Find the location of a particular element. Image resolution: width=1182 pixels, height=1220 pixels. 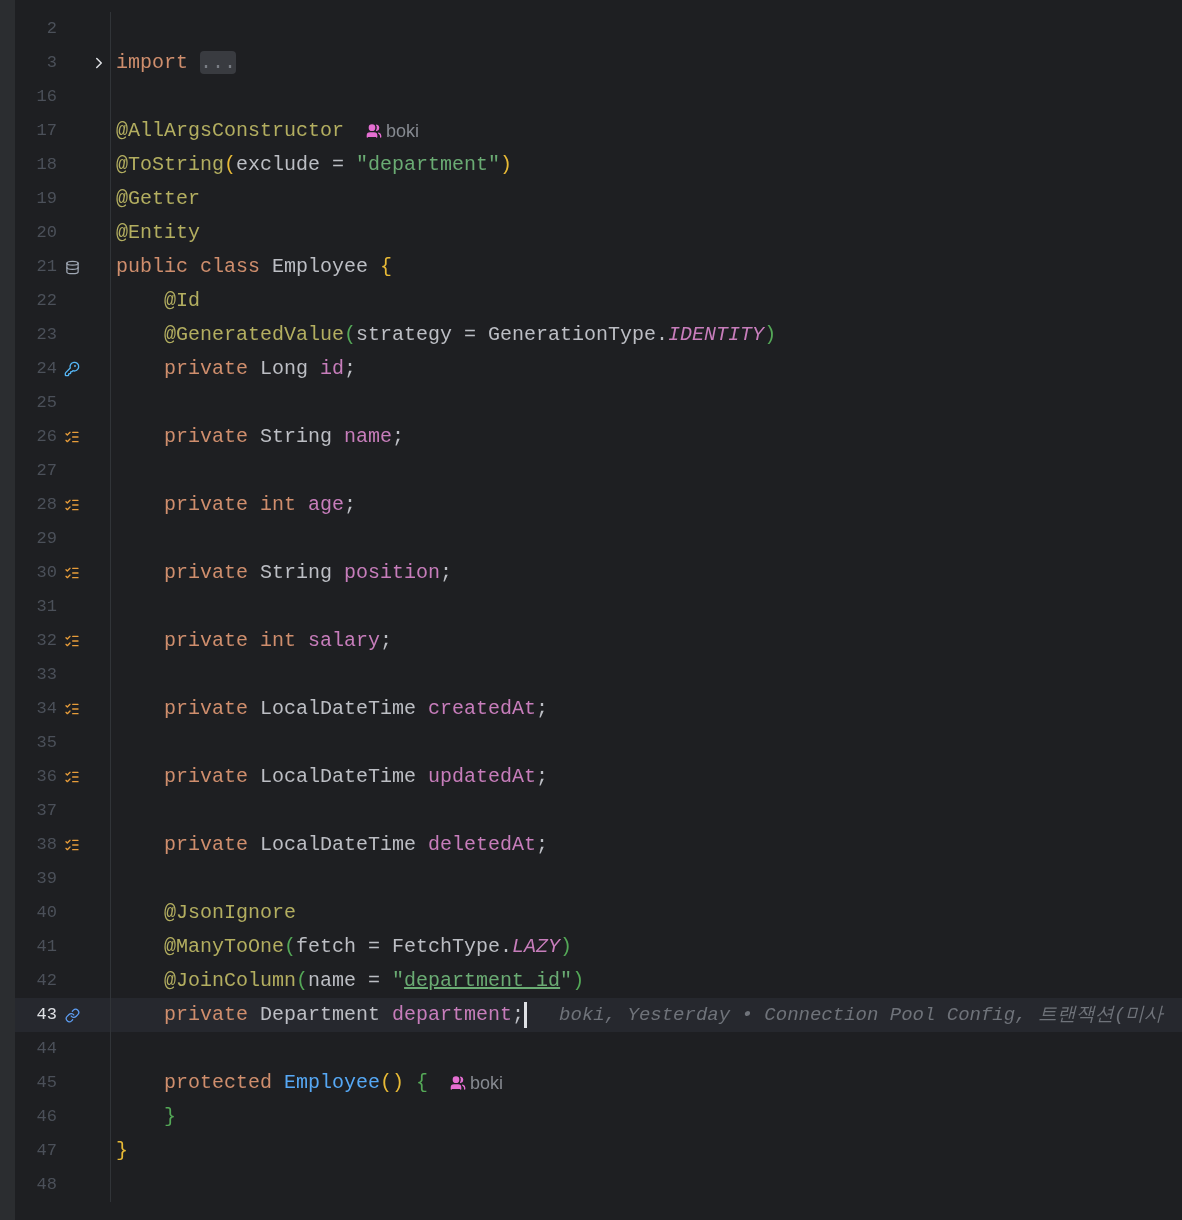

code-line: private int age; is located at coordinates (260, 505).